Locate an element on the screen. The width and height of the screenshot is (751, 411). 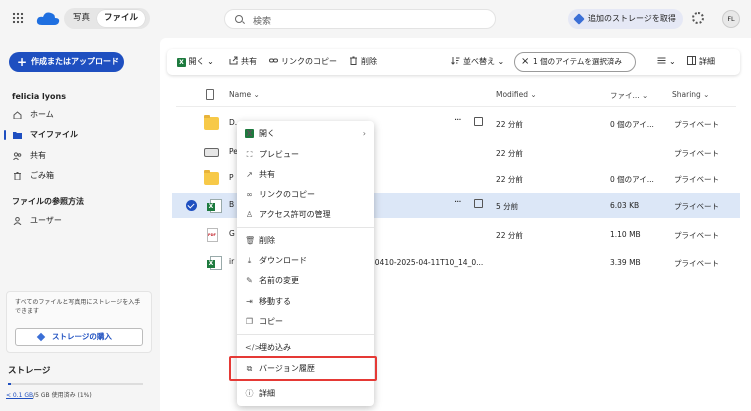
gear-icon is located at coordinates (698, 18).